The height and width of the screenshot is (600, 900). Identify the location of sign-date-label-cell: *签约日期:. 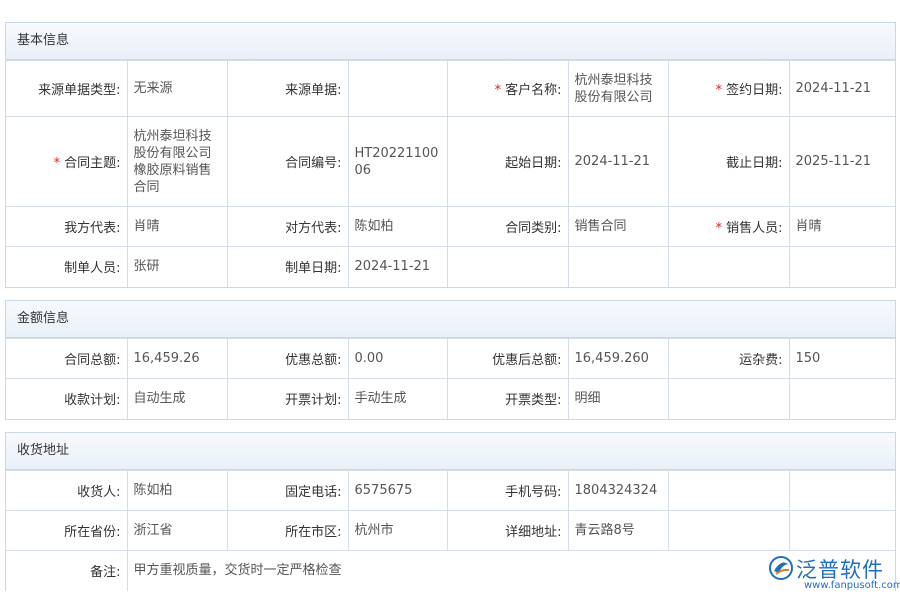
(728, 89).